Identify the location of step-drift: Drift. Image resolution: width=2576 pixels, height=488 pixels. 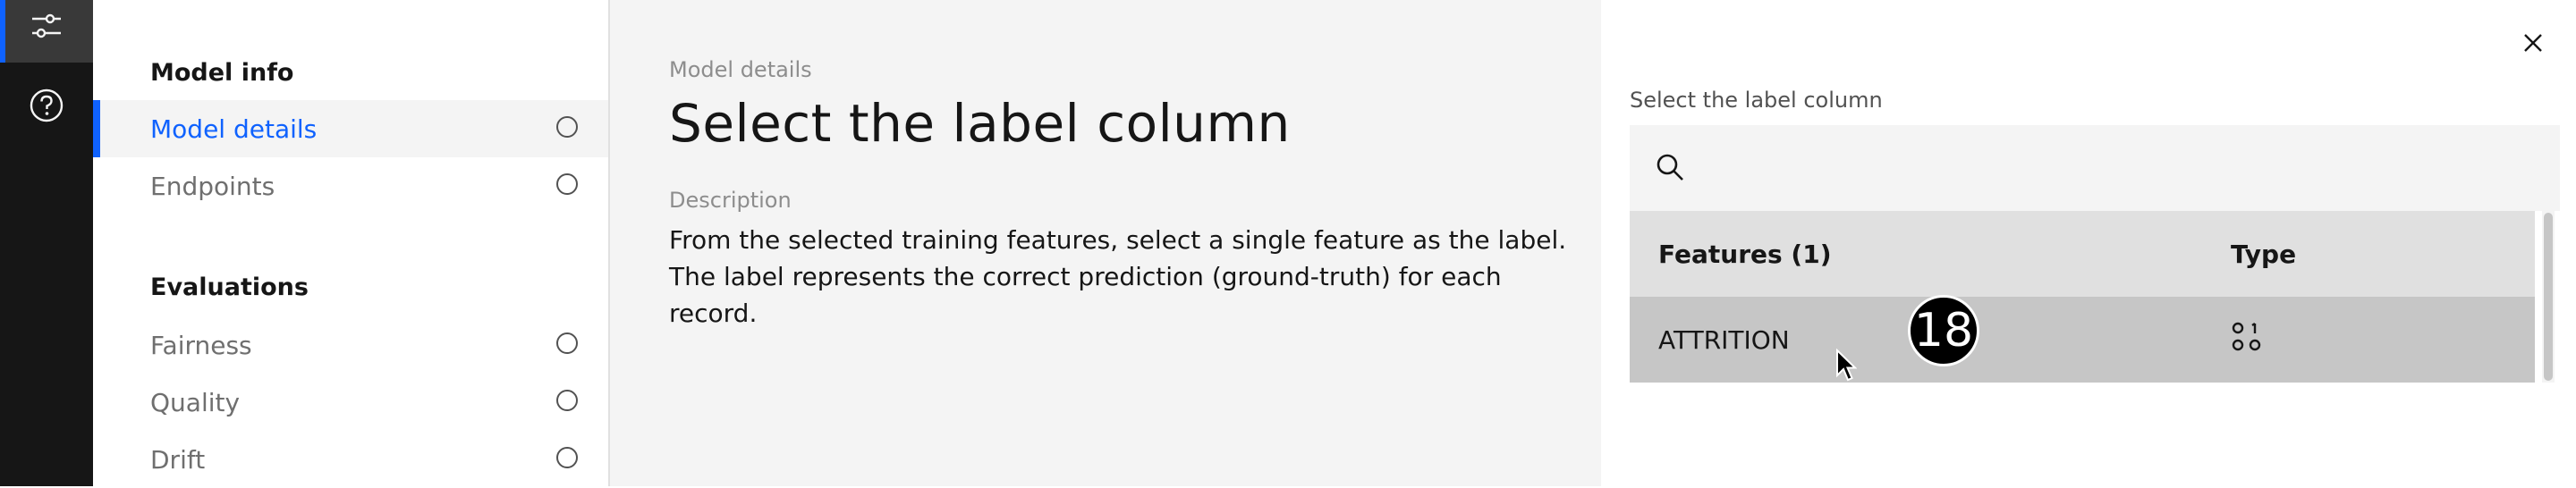
(350, 460).